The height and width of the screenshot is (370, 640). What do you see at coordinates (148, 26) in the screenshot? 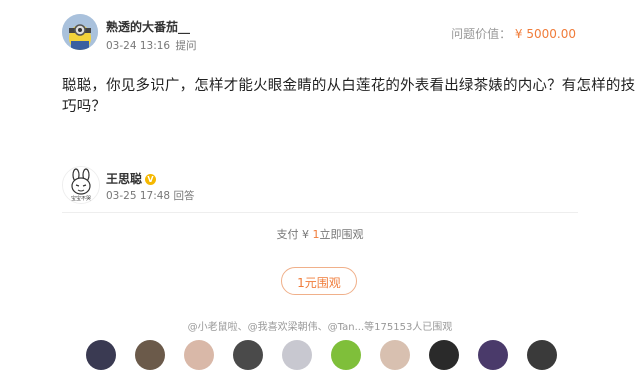
I see `questioner-name: 熟透的大番茄__` at bounding box center [148, 26].